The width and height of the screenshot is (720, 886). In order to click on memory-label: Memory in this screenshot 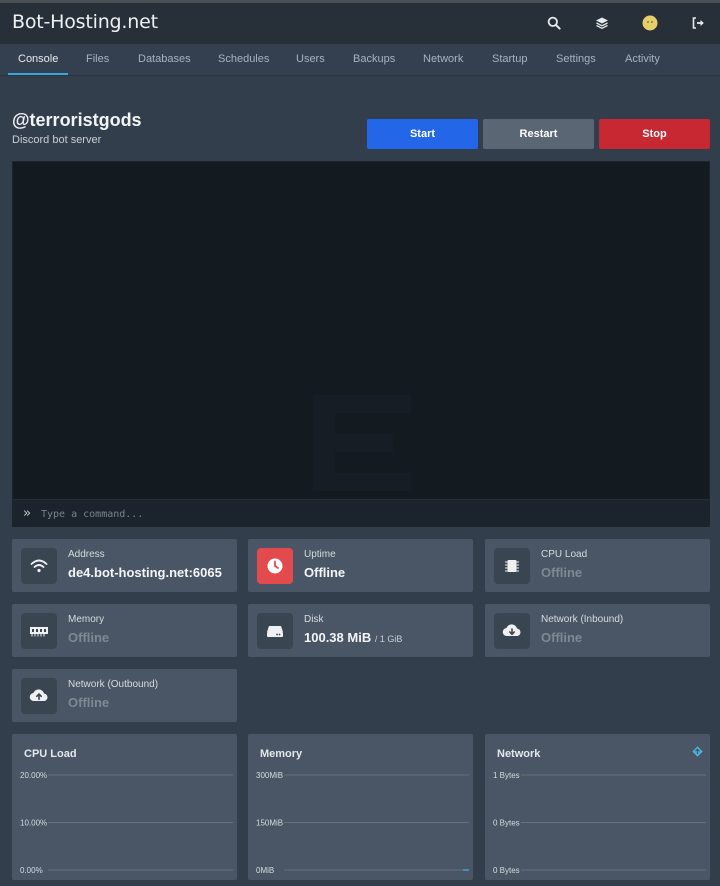, I will do `click(86, 619)`.